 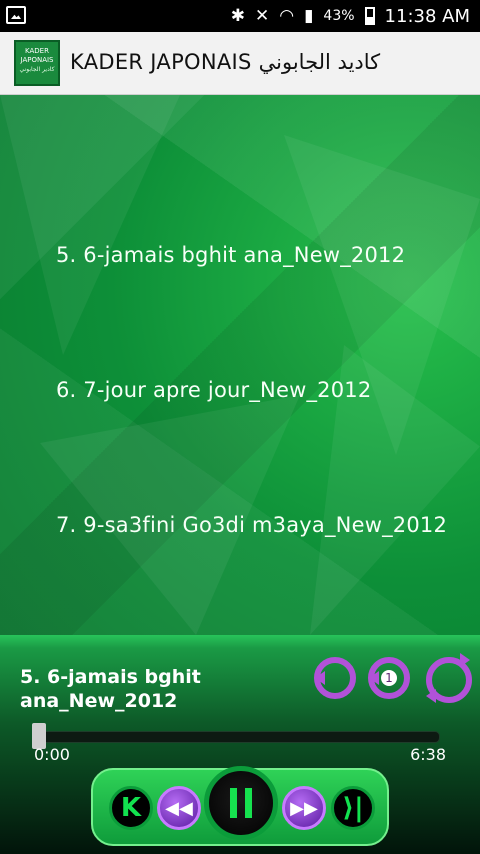 I want to click on gallery-icon, so click(x=16, y=15).